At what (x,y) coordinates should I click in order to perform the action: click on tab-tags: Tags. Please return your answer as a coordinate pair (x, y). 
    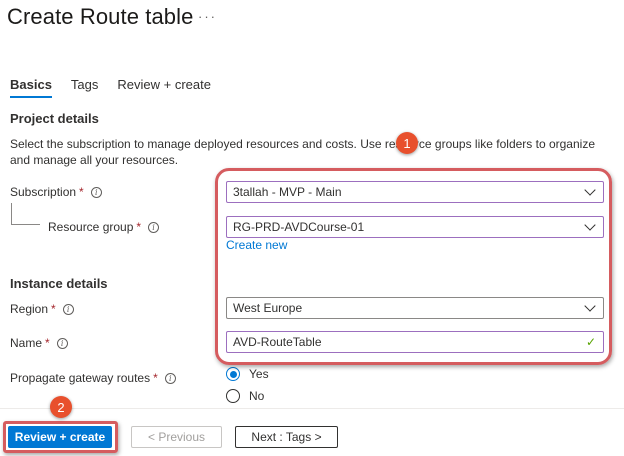
    Looking at the image, I should click on (84, 87).